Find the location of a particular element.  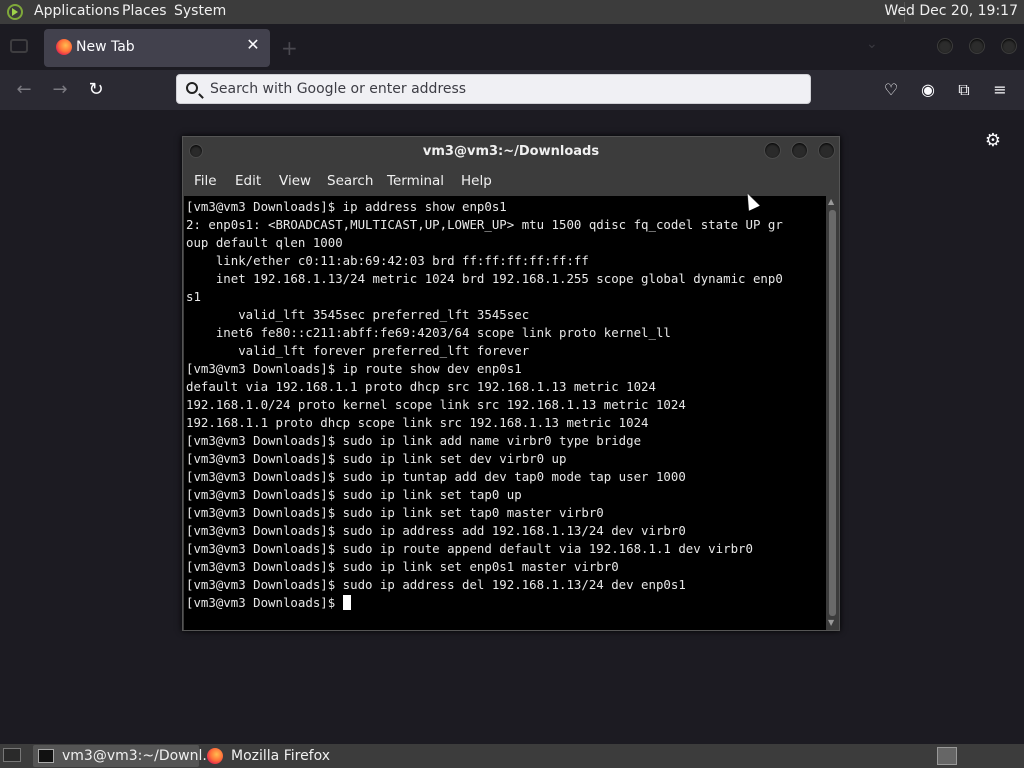

new-tab-icon: + is located at coordinates (289, 48).